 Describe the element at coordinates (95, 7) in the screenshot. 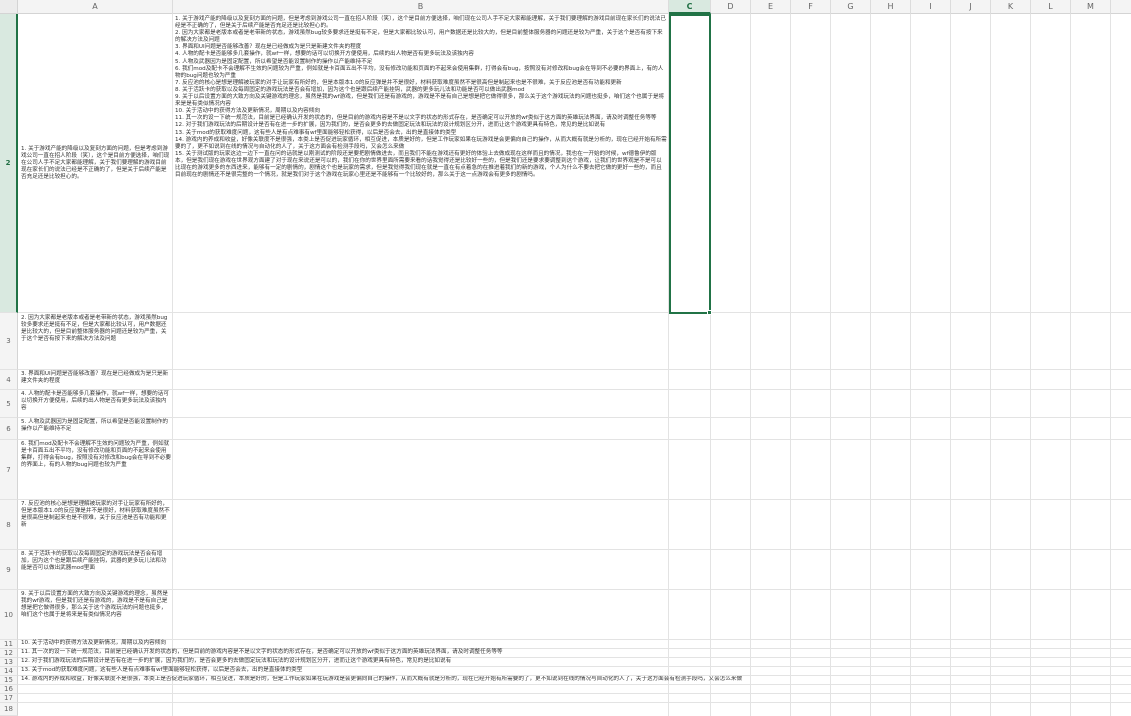

I see `column-header-a: A` at that location.